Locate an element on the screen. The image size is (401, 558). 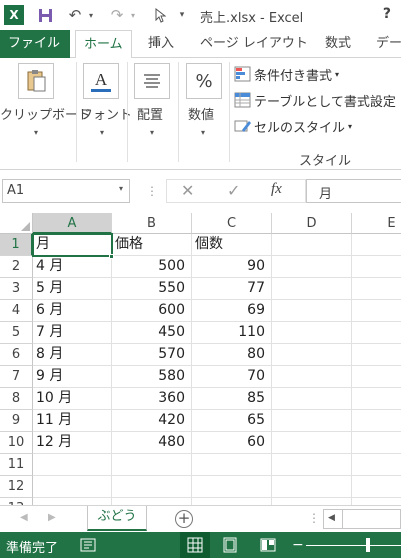
cell-c5: 110 is located at coordinates (232, 333).